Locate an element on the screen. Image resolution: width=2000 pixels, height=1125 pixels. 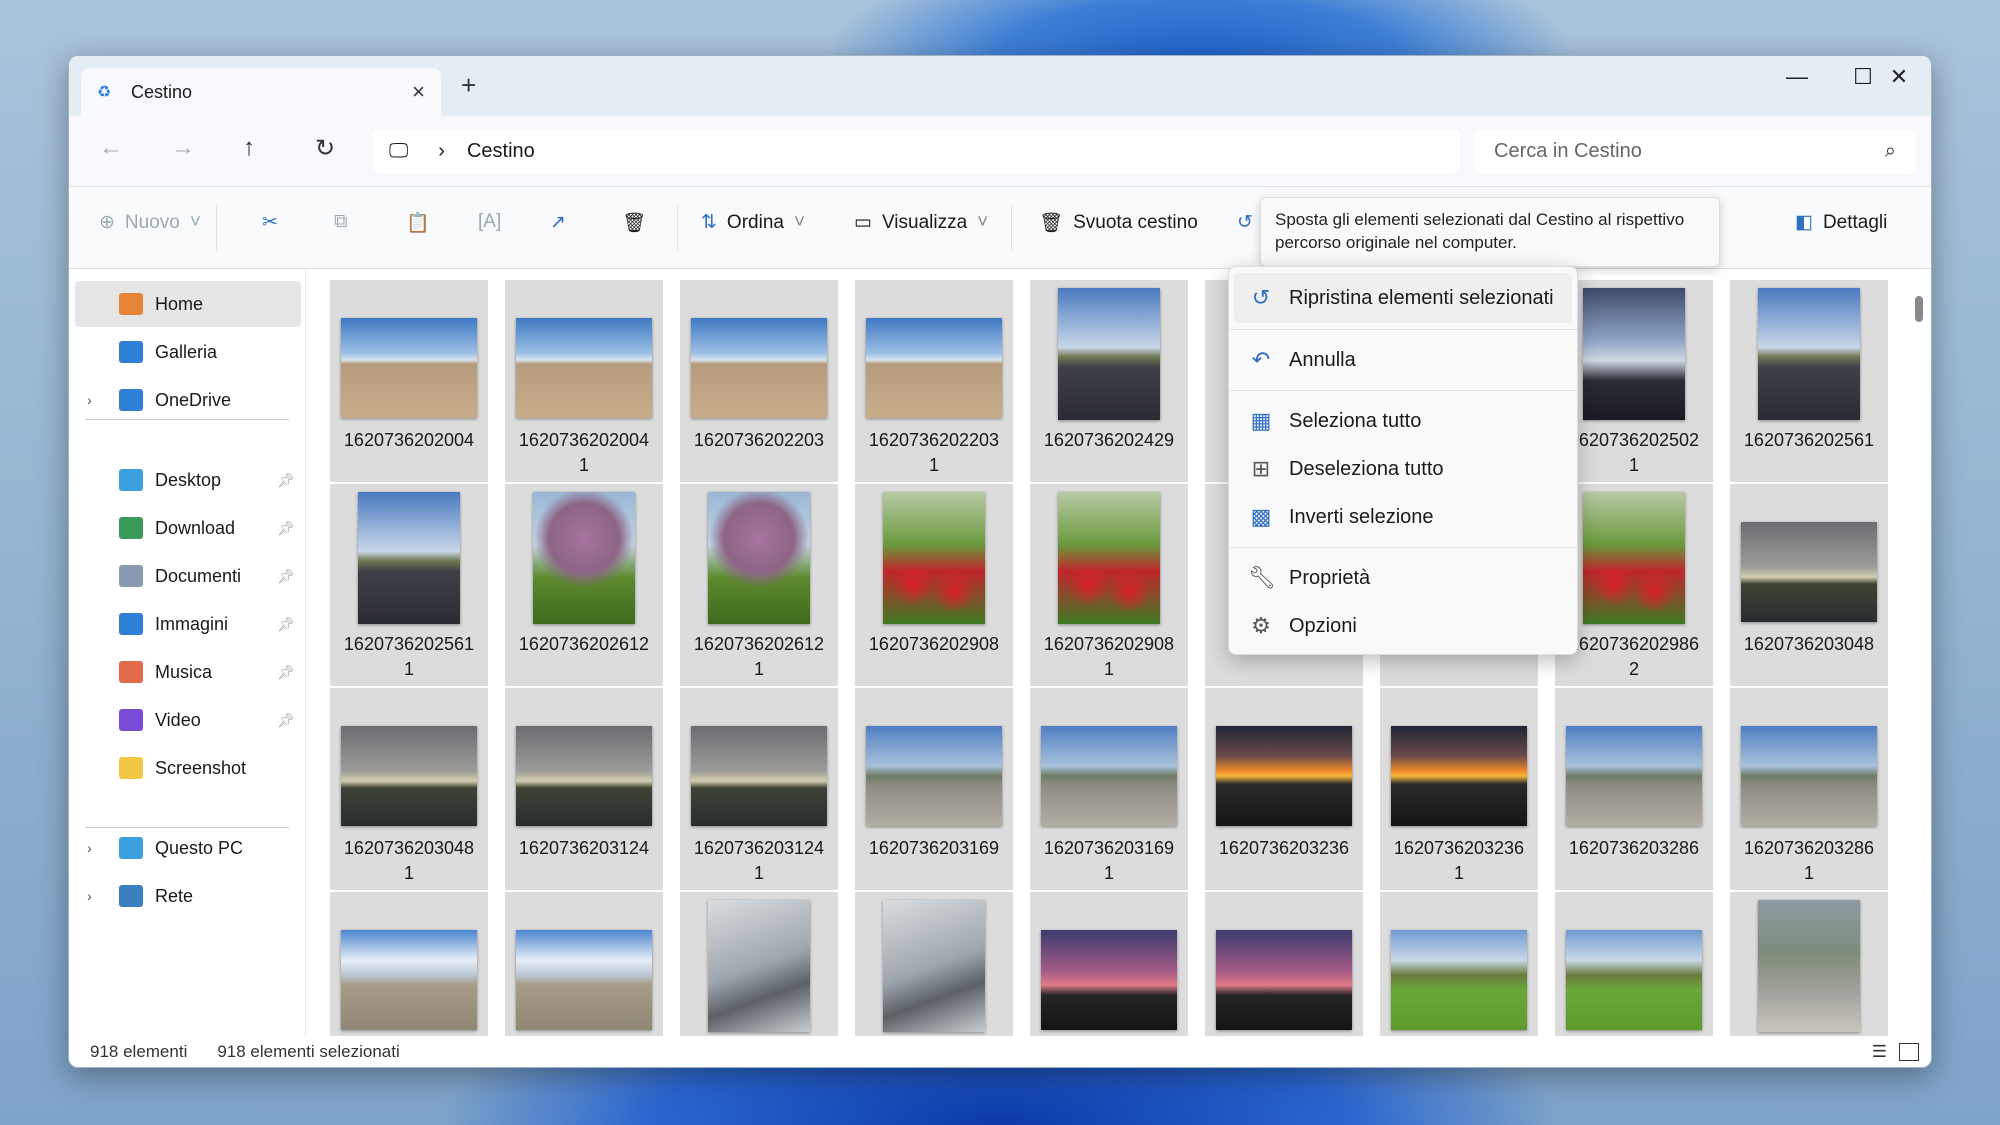
tiles-view-icon is located at coordinates (1909, 1052).